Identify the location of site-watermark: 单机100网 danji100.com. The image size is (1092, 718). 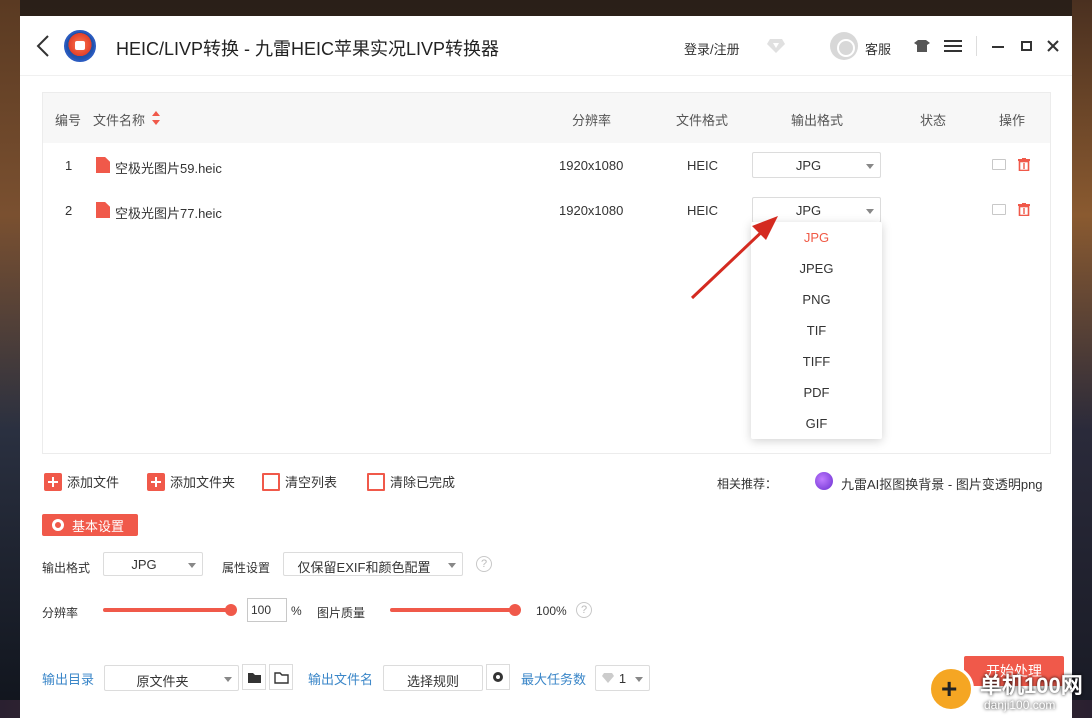
(1008, 689).